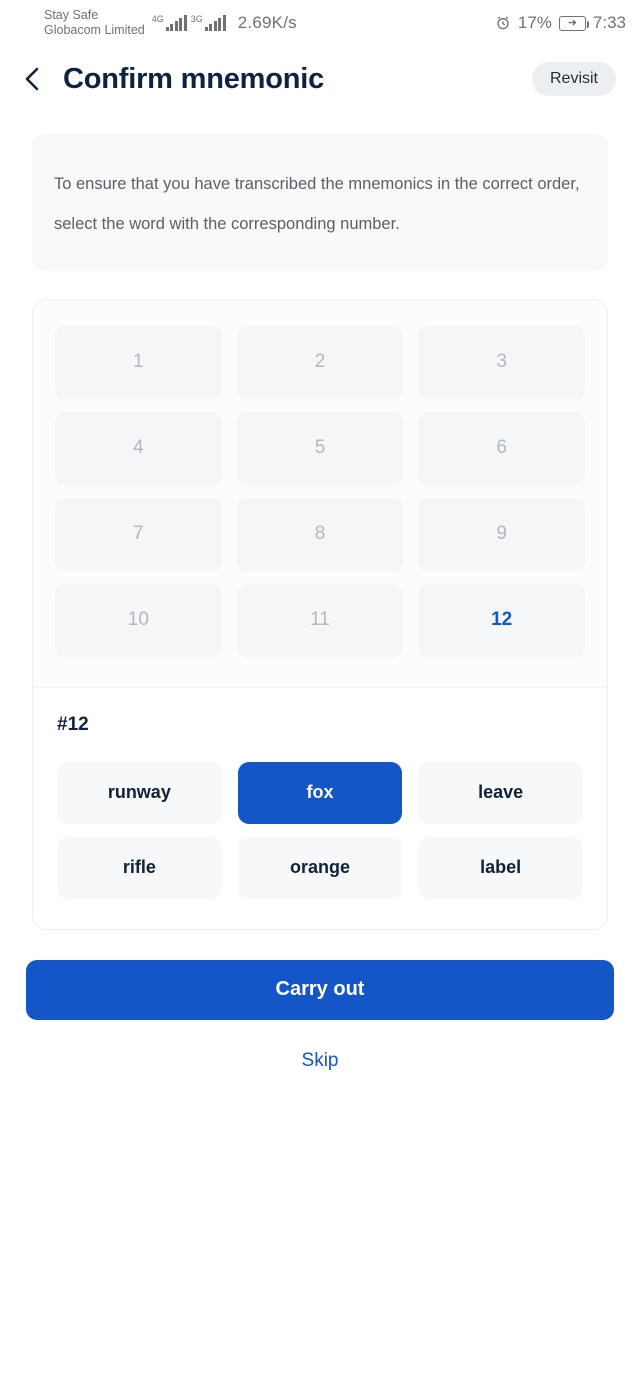  I want to click on page-title: Confirm mnemonic, so click(194, 78).